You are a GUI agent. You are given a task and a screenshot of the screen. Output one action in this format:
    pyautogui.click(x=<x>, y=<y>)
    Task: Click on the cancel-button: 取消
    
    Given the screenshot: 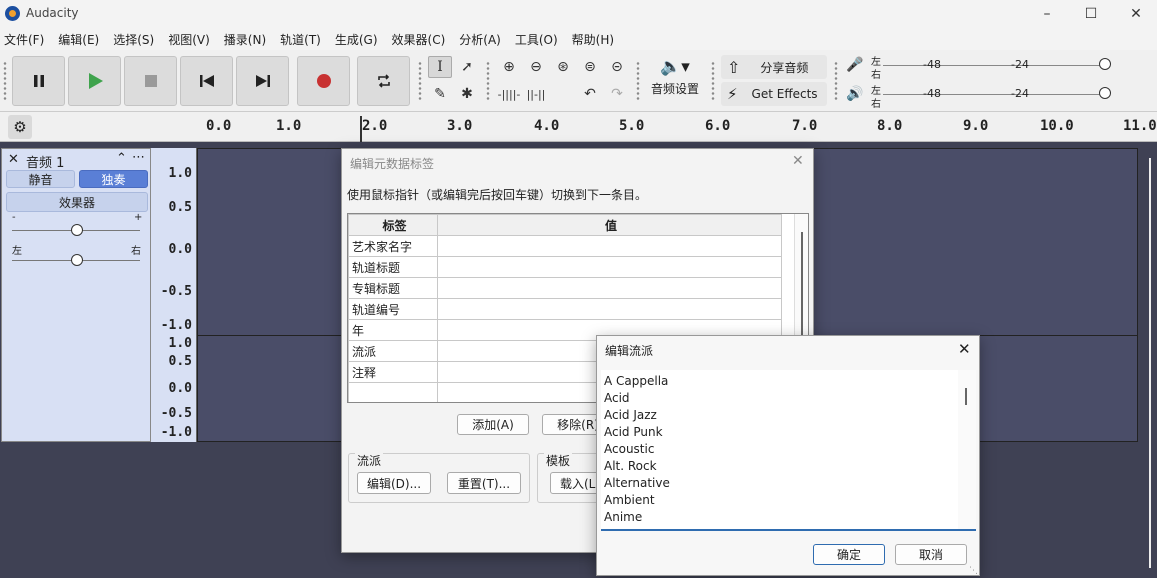 What is the action you would take?
    pyautogui.click(x=931, y=554)
    